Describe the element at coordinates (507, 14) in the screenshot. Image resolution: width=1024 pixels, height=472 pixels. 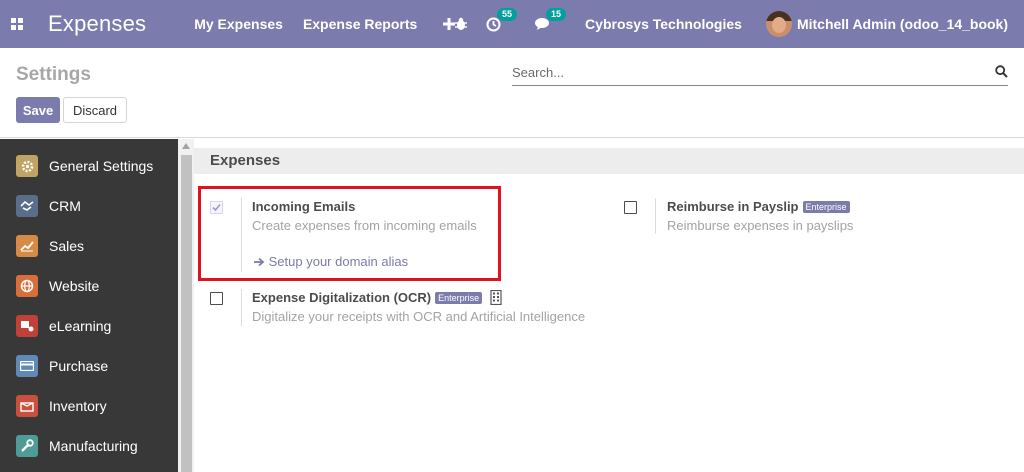
I see `activity-count-badge: 55` at that location.